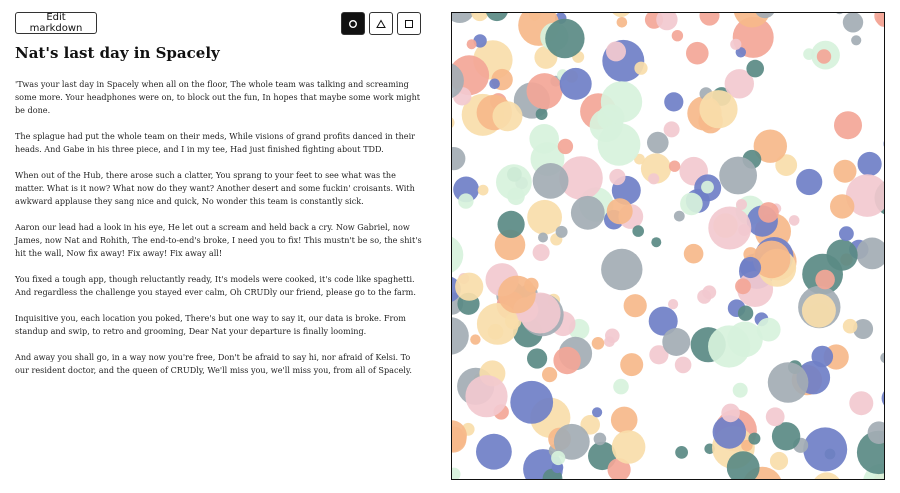 The width and height of the screenshot is (900, 493). I want to click on triangle-shape-button, so click(381, 23).